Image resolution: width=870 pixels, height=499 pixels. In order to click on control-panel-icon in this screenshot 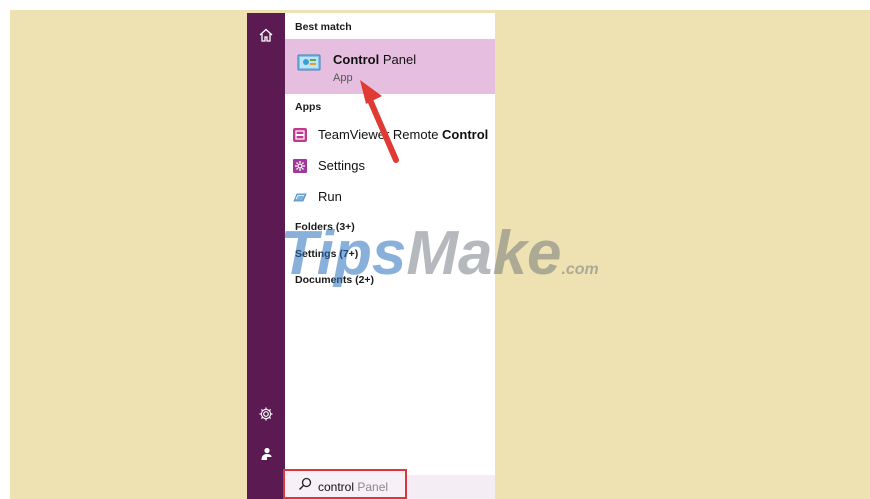, I will do `click(309, 62)`.